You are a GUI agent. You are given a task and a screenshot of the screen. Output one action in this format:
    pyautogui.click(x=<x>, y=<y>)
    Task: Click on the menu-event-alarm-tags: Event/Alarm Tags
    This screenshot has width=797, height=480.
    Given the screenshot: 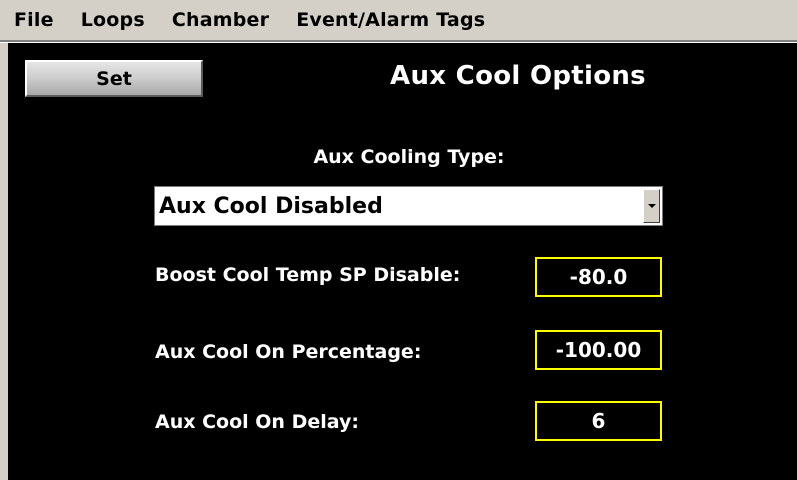 What is the action you would take?
    pyautogui.click(x=390, y=20)
    